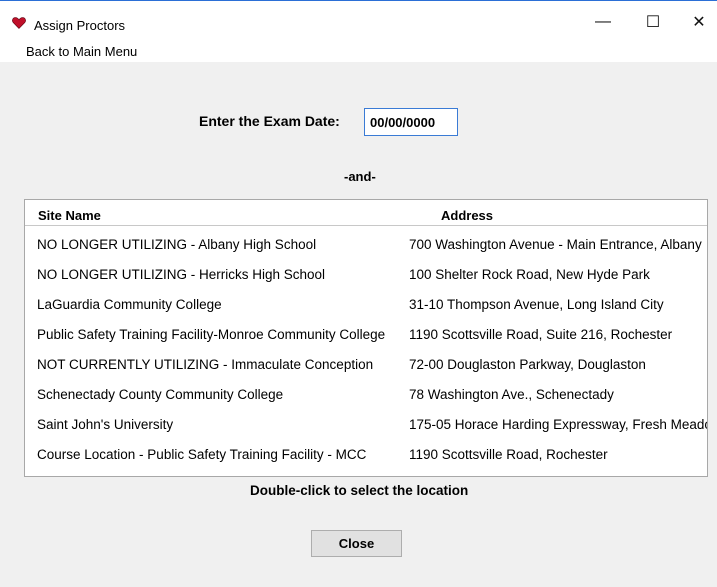  I want to click on menu-back-to-main: Back to Main Menu, so click(81, 51).